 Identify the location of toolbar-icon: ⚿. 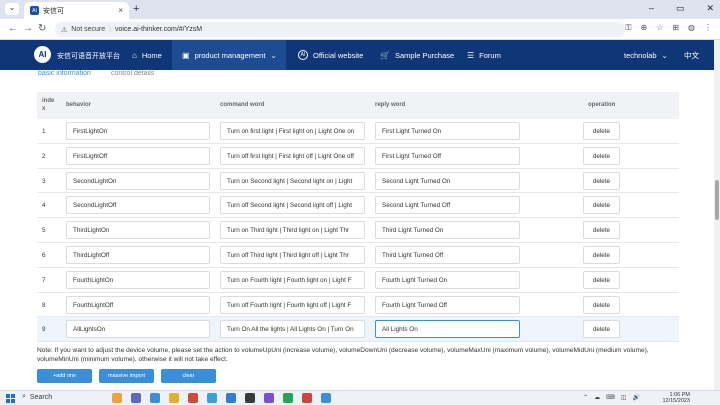
(628, 28).